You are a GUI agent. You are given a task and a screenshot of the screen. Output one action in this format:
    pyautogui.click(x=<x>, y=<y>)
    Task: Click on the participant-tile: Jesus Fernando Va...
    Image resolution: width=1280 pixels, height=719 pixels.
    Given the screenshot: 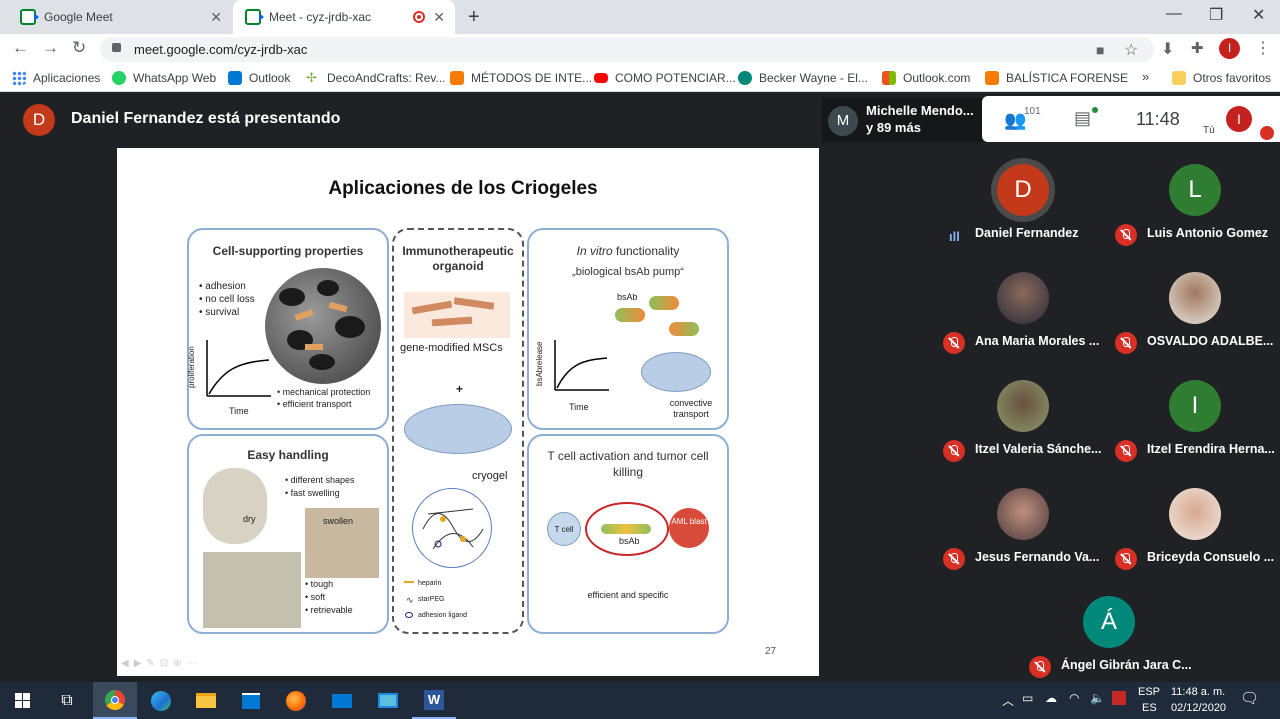 What is the action you would take?
    pyautogui.click(x=1021, y=524)
    